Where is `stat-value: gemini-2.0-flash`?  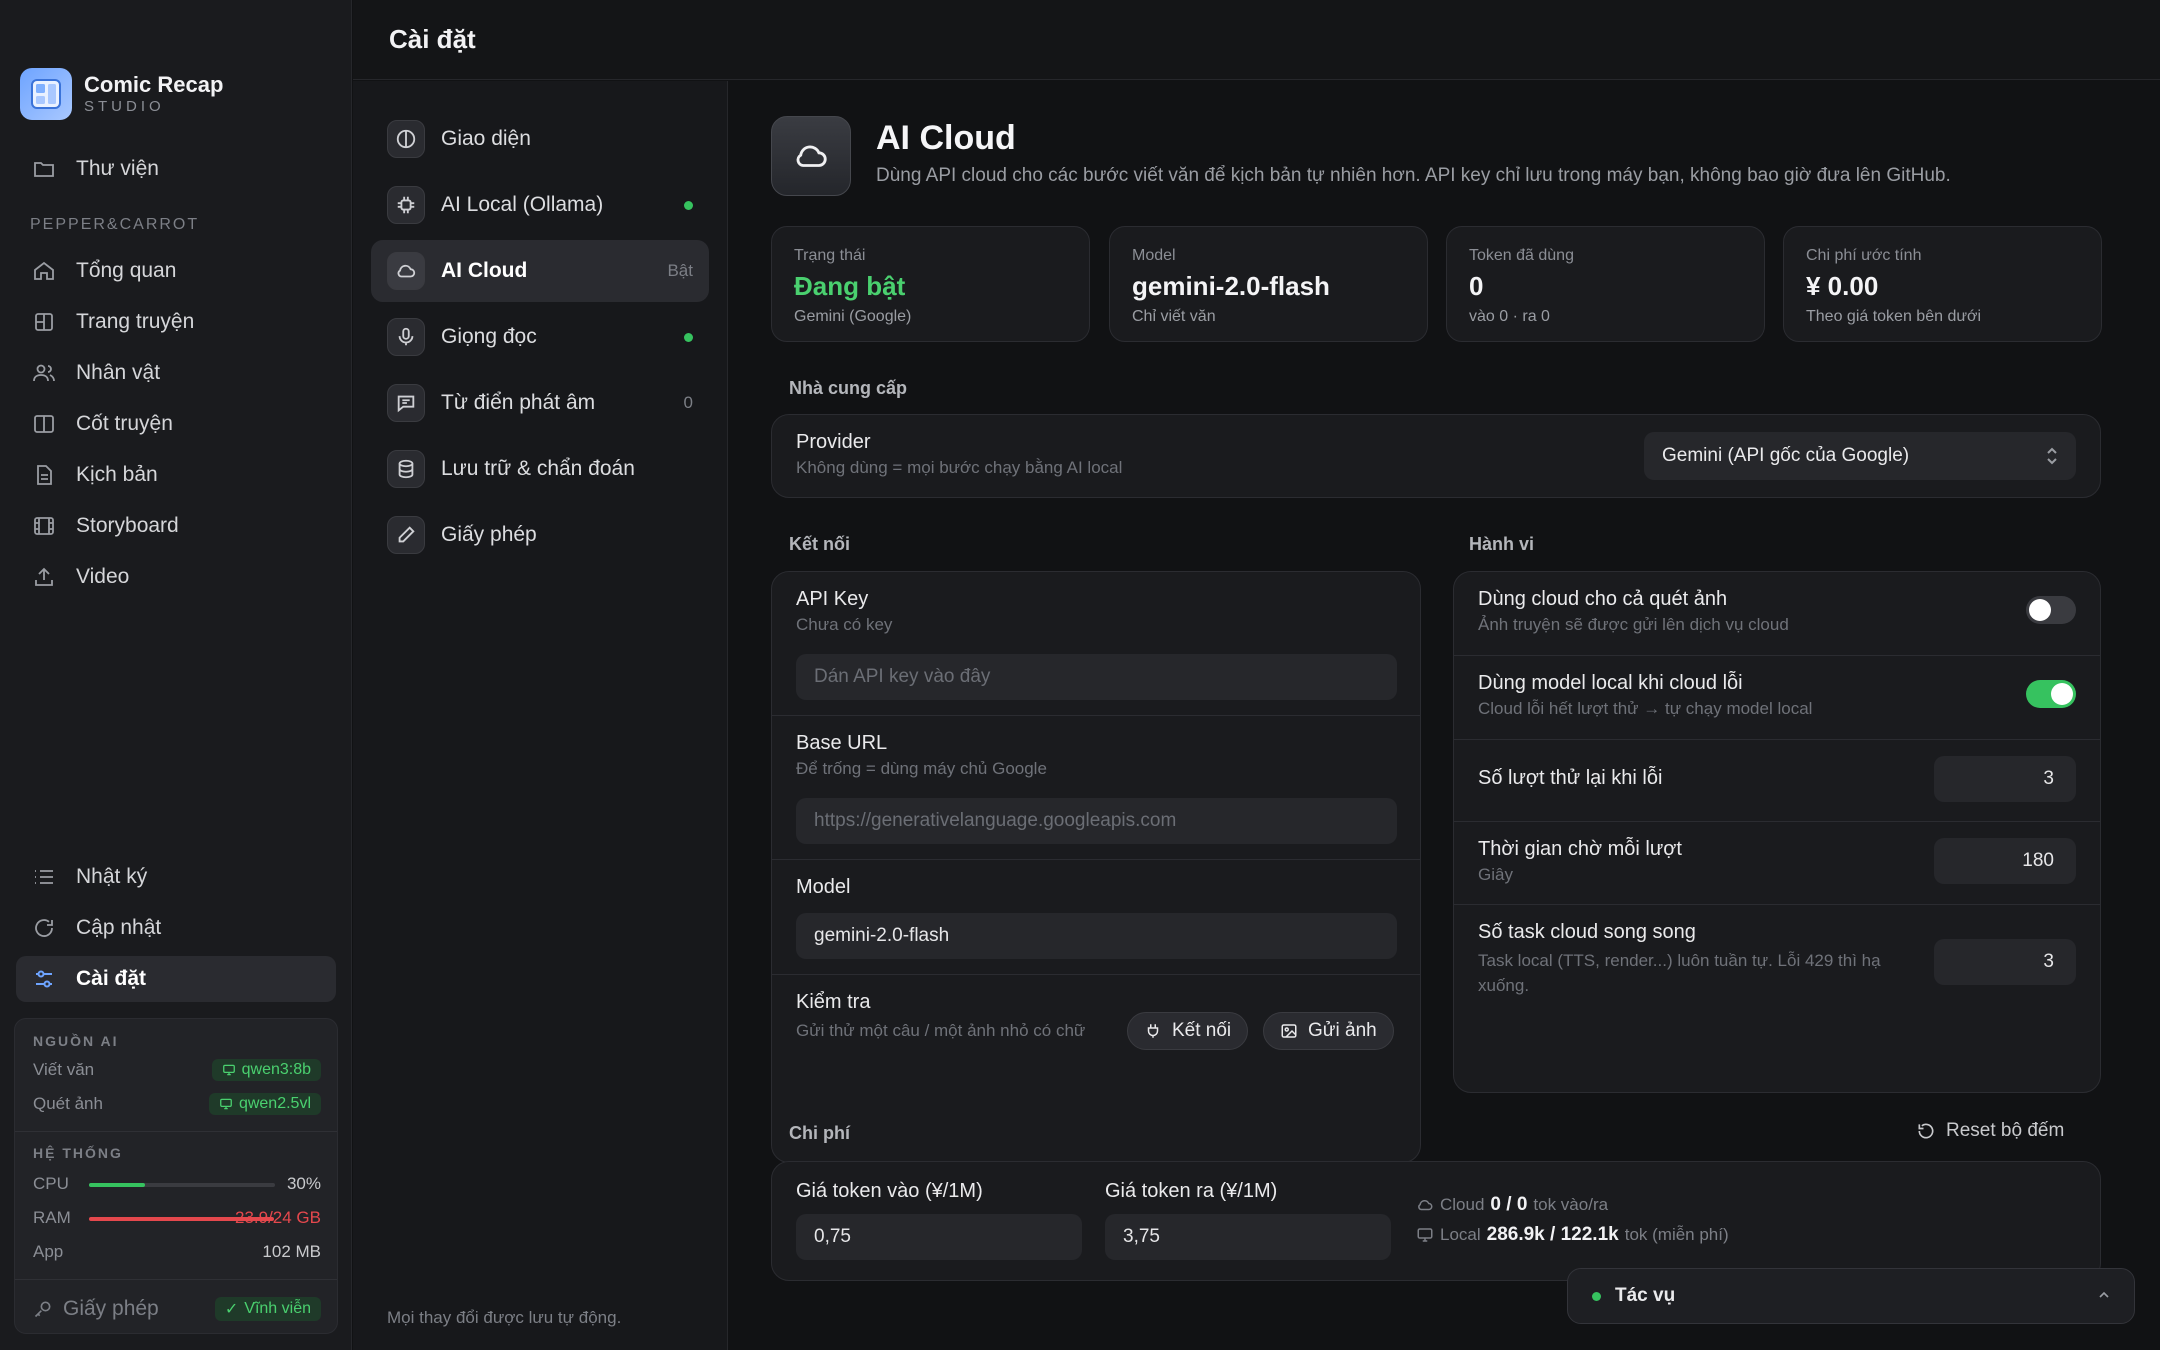 stat-value: gemini-2.0-flash is located at coordinates (1231, 286).